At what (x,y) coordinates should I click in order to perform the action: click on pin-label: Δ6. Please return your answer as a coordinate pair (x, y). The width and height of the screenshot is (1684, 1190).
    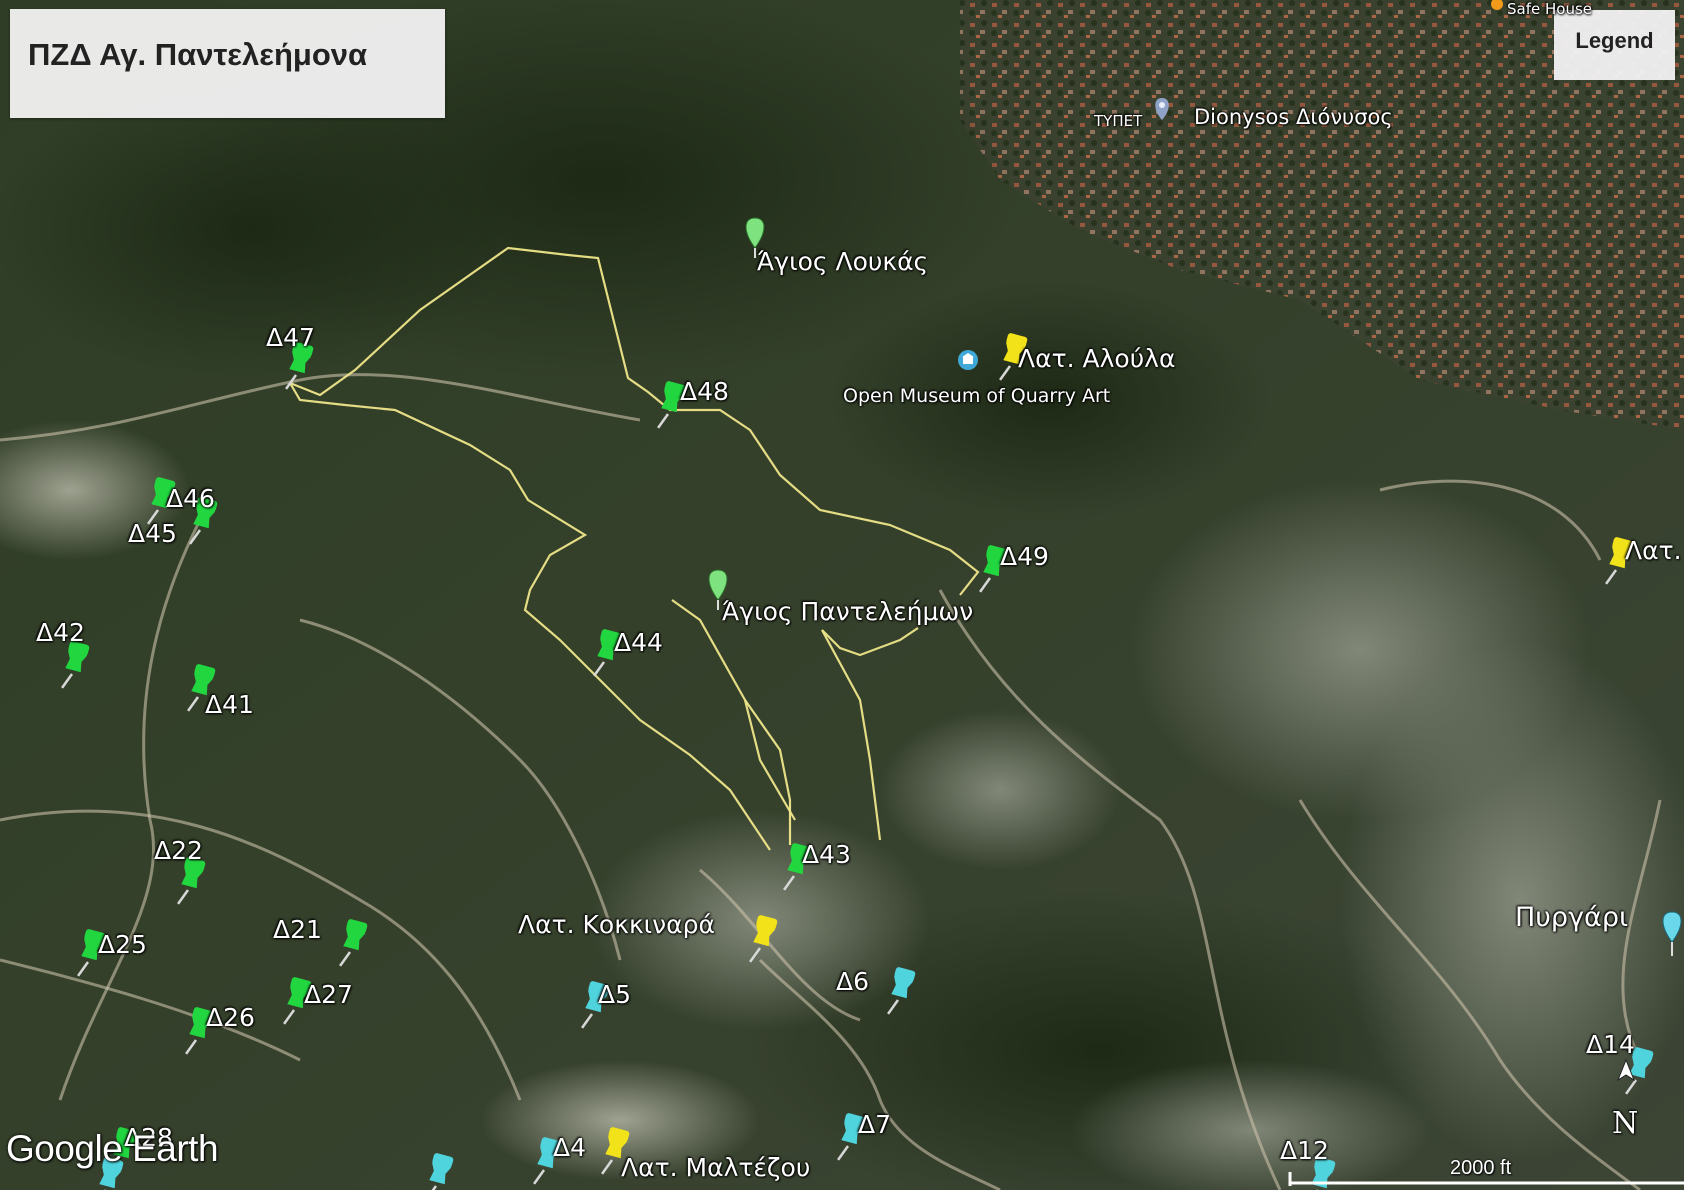
    Looking at the image, I should click on (853, 981).